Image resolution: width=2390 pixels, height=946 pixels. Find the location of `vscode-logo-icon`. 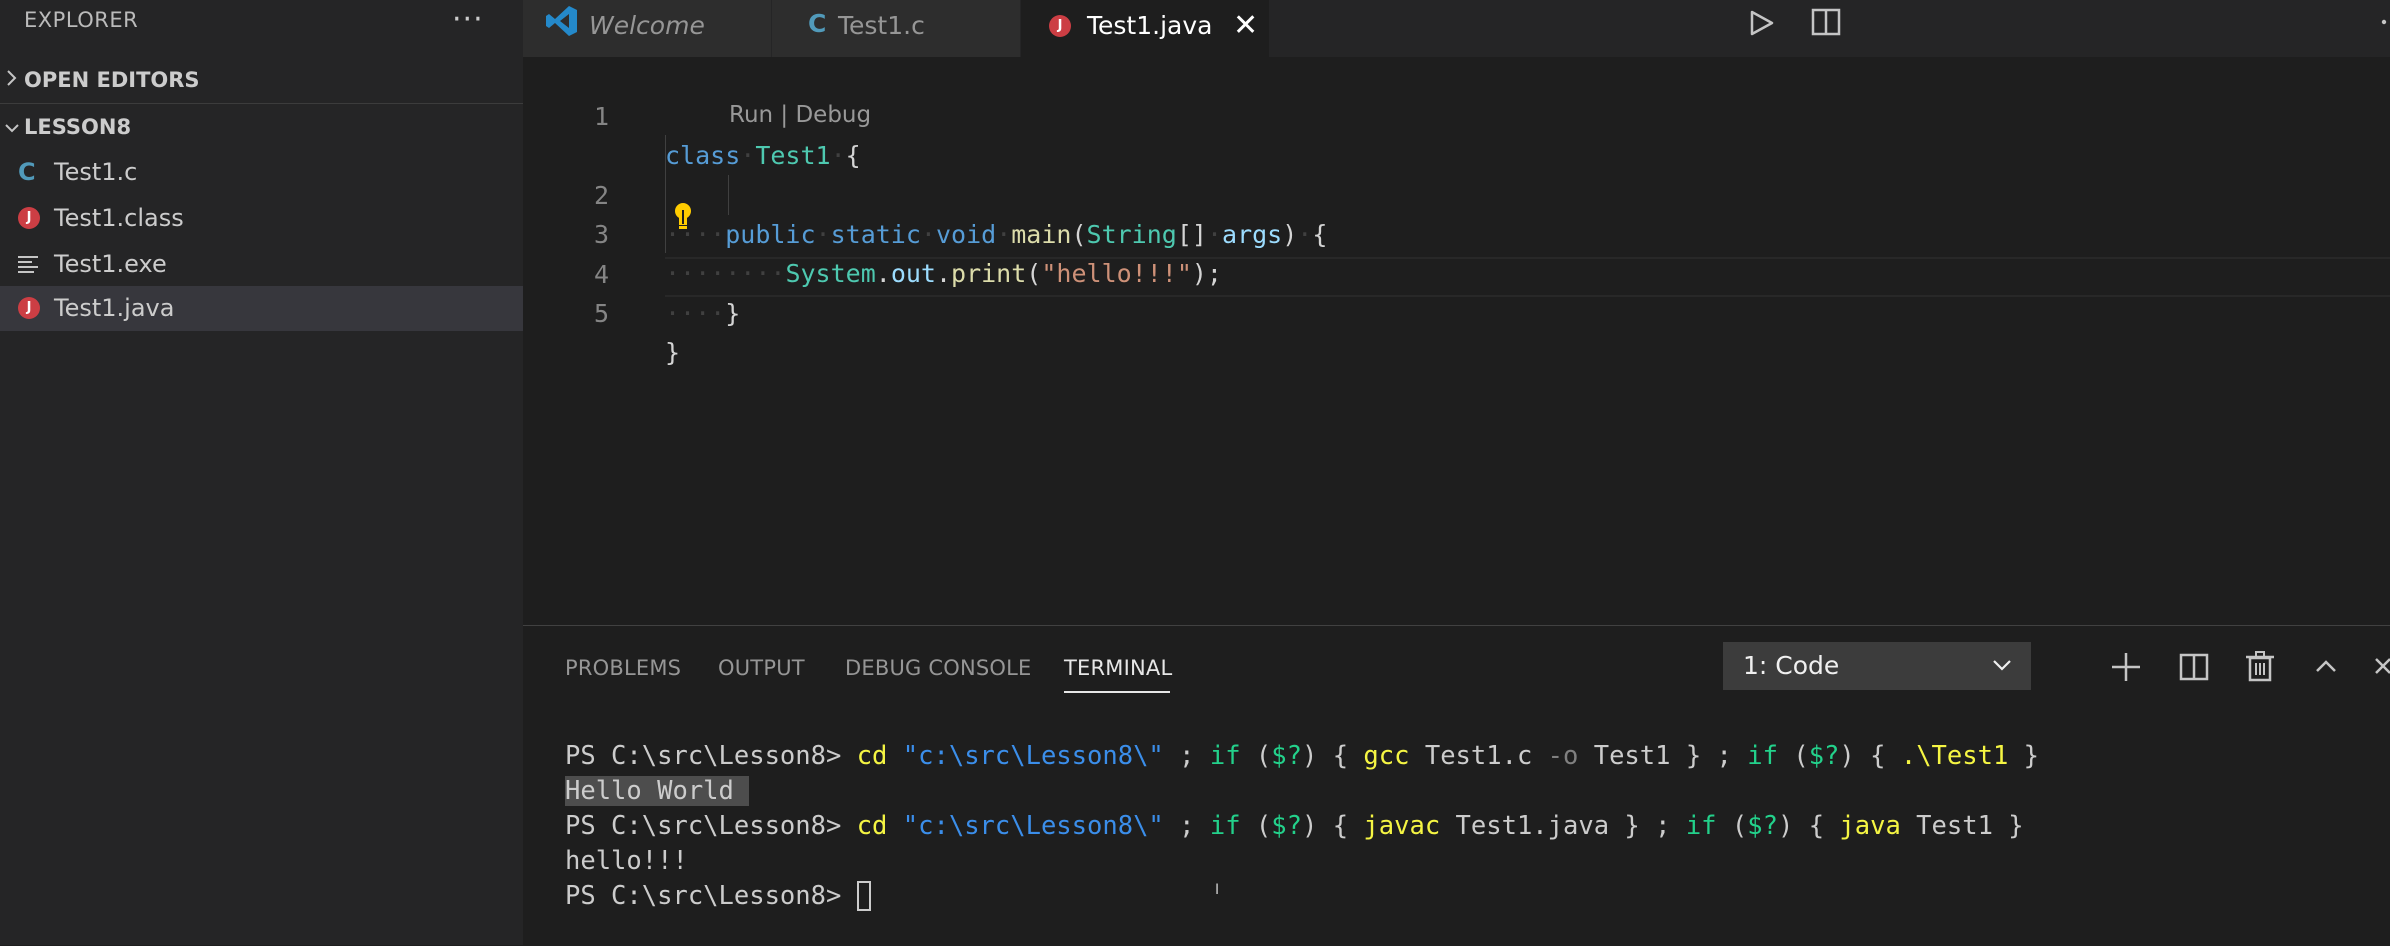

vscode-logo-icon is located at coordinates (562, 23).